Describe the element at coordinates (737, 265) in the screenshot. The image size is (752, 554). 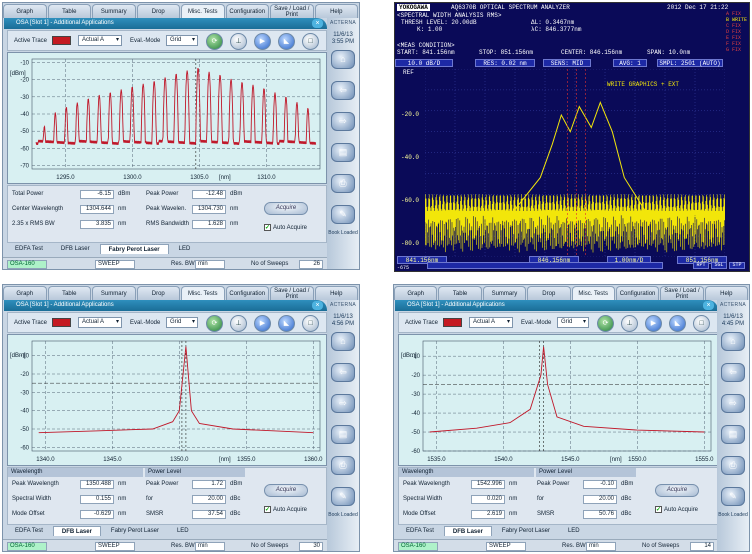
I see `stop-softkey: STP` at that location.